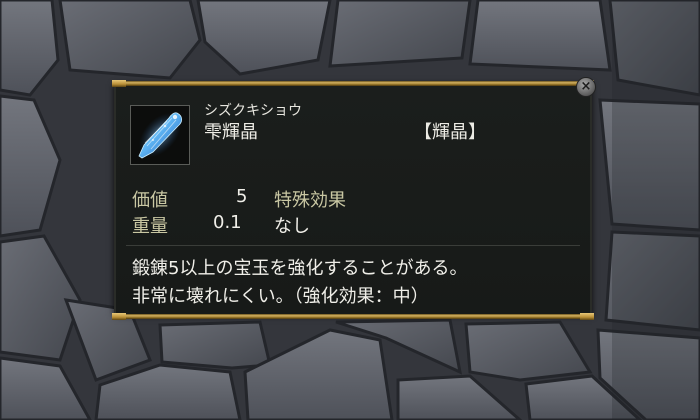  What do you see at coordinates (300, 268) in the screenshot?
I see `description-line-1: 鍛錬5以上の宝玉を強化することがある。` at bounding box center [300, 268].